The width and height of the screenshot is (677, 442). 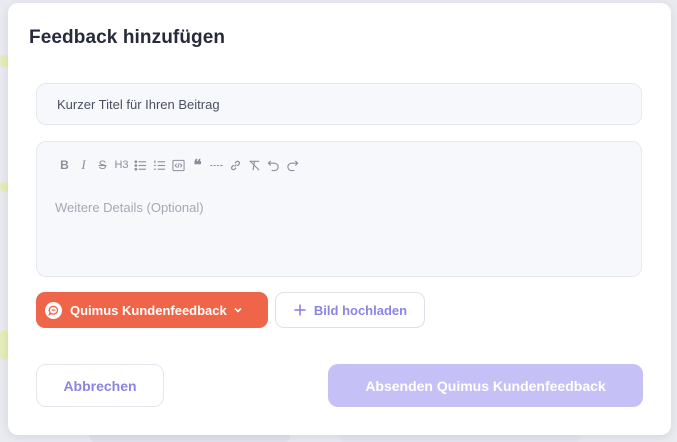 What do you see at coordinates (360, 310) in the screenshot?
I see `upload-label: Bild hochladen` at bounding box center [360, 310].